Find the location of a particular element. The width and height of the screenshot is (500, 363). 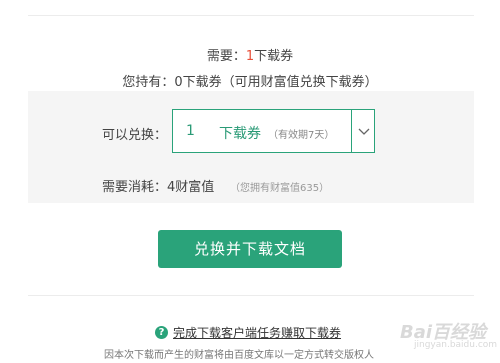

copyright-note: 因本次下载而产生的财富将由百度文库以一定方式转交版权人 is located at coordinates (239, 355).